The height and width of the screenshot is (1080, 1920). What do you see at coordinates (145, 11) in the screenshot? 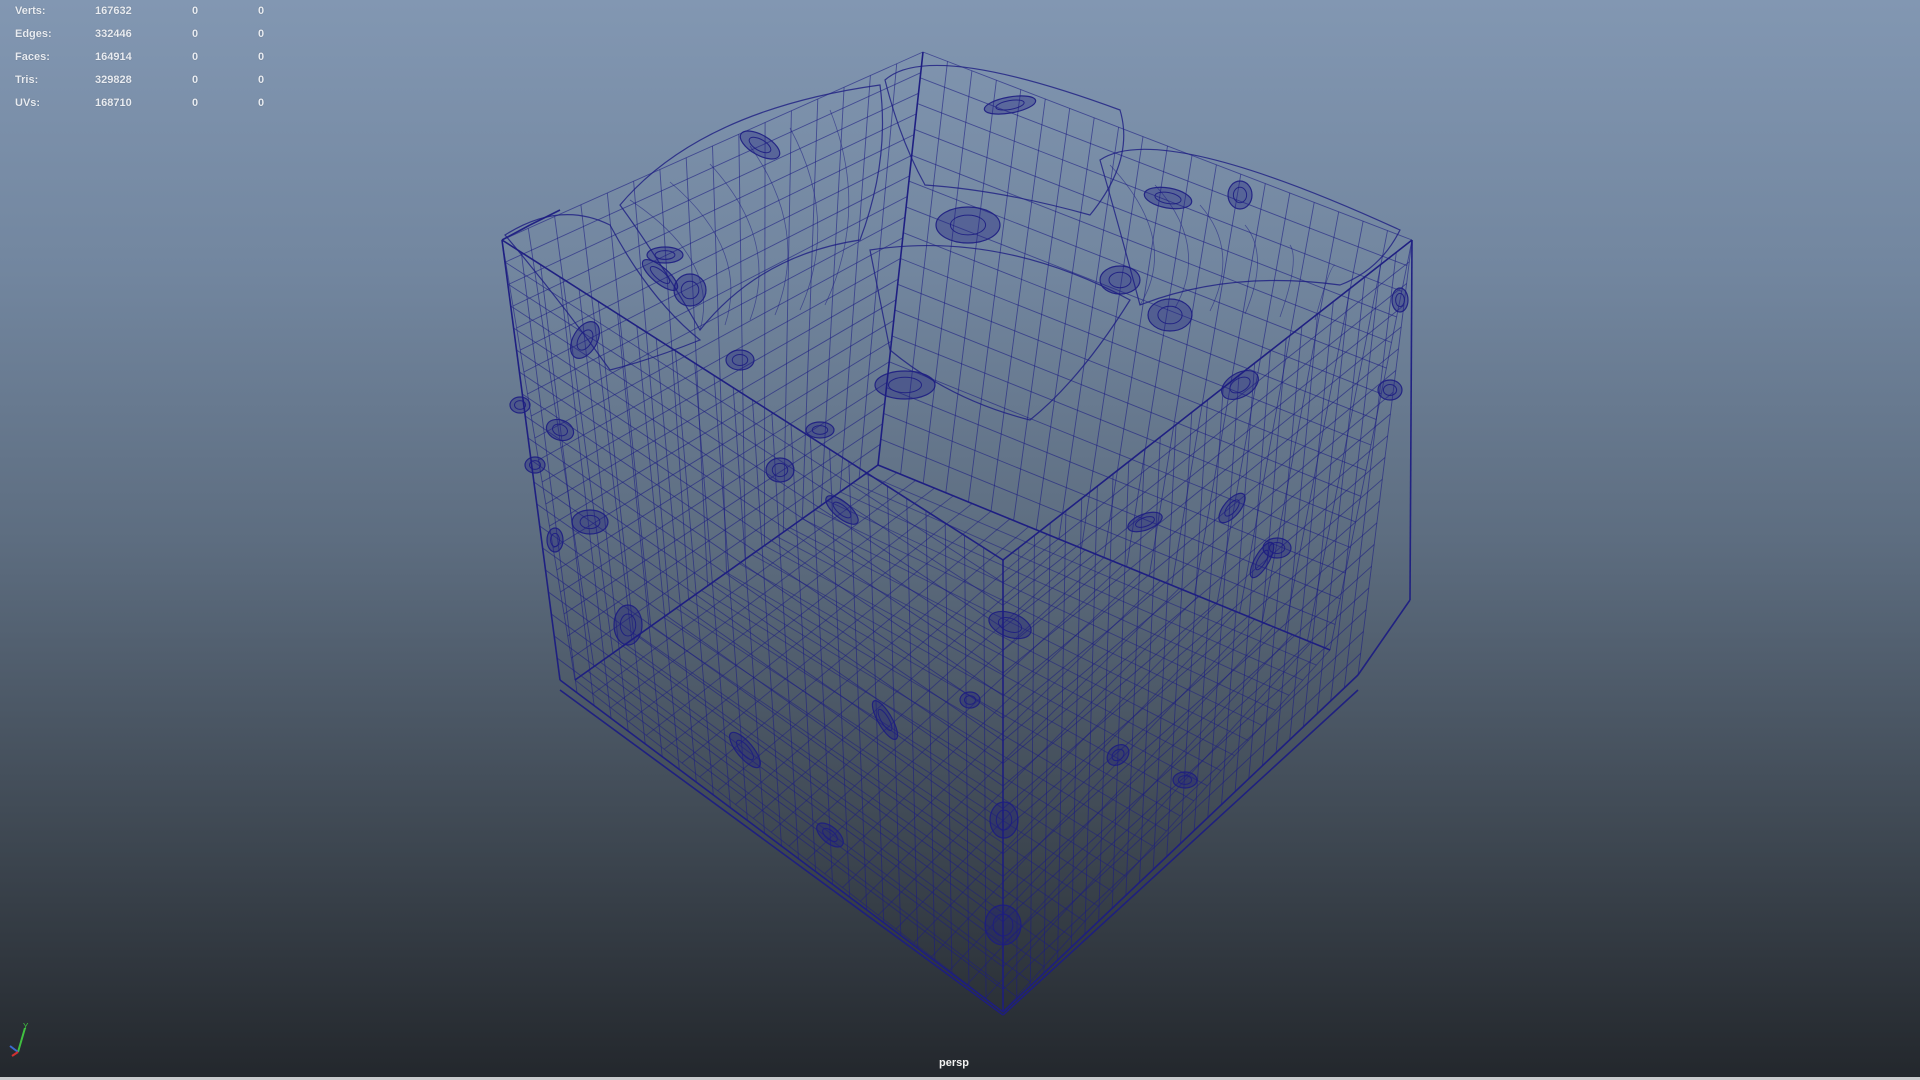
I see `hud-row-verts: Verts: 167632 0 0` at bounding box center [145, 11].